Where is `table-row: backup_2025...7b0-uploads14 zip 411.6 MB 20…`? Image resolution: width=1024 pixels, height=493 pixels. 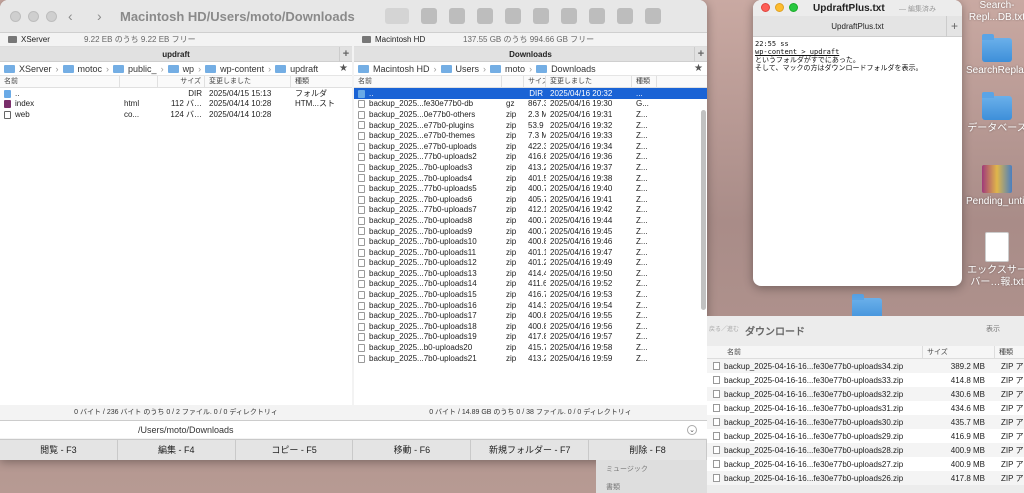 table-row: backup_2025...7b0-uploads14 zip 411.6 MB 20… is located at coordinates (530, 284).